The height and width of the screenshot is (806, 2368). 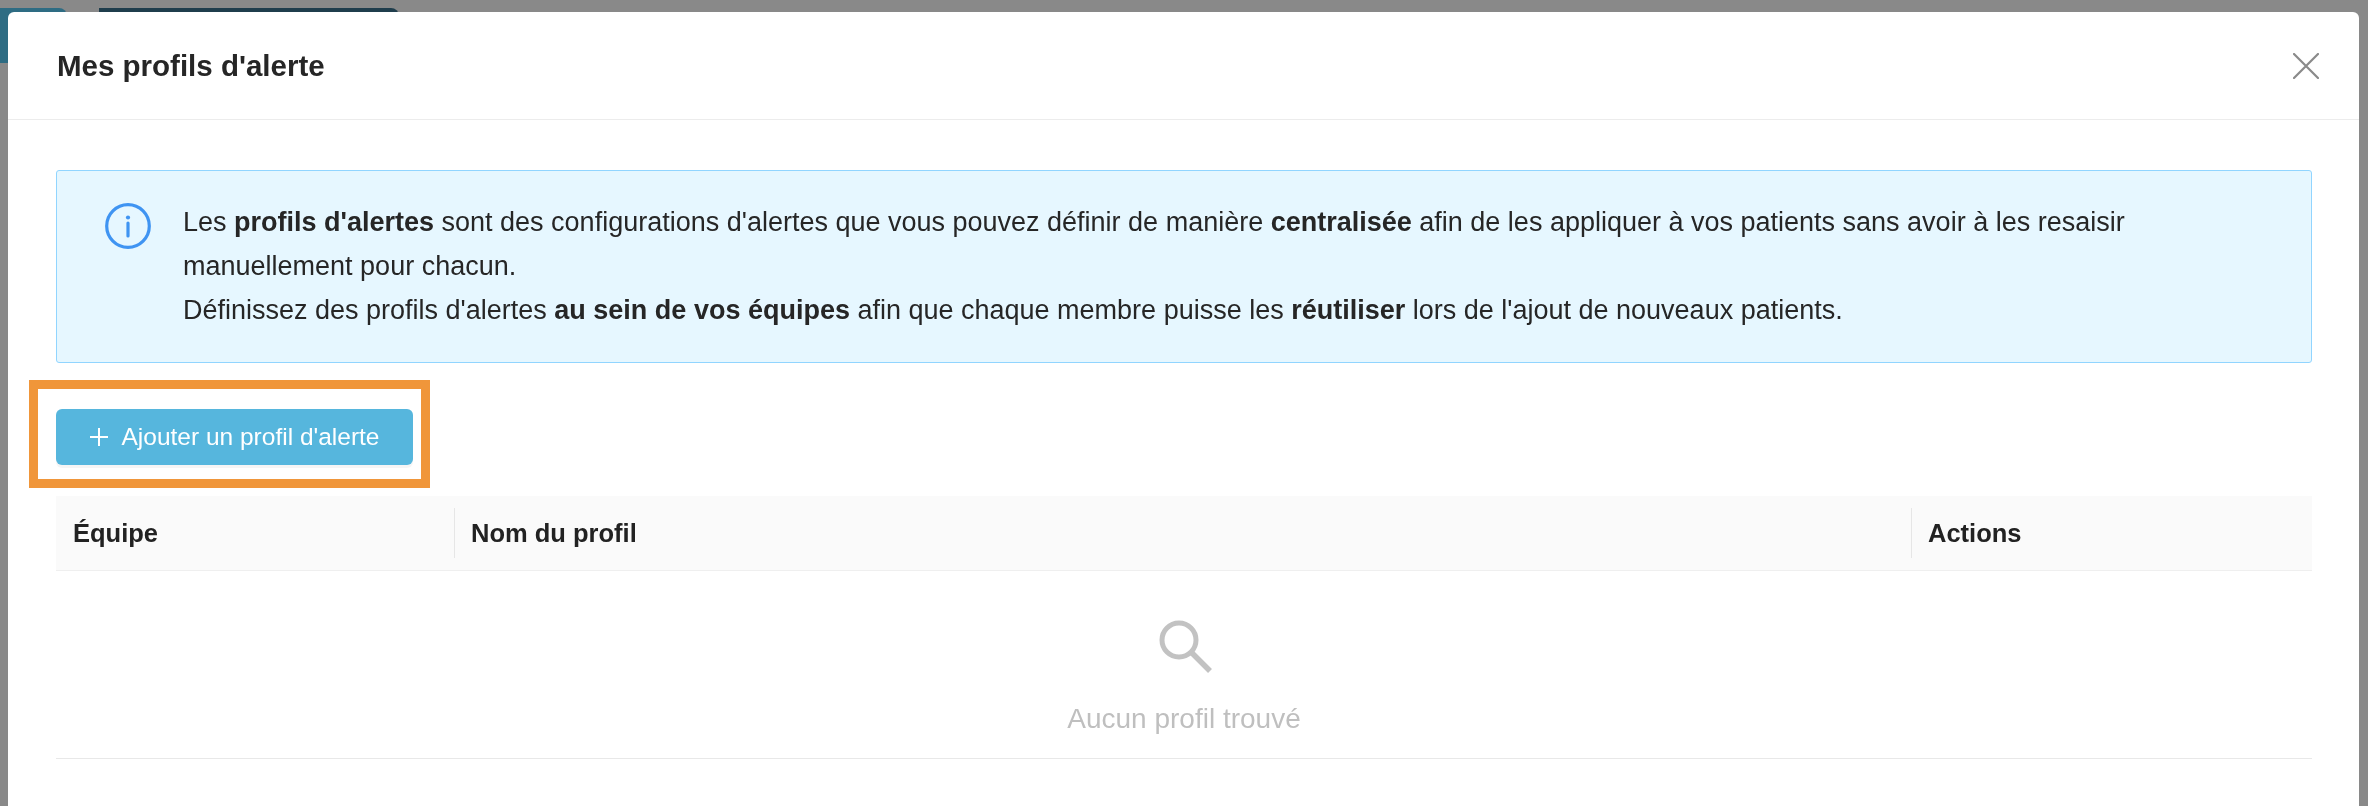 I want to click on column-header: Nom du profil, so click(x=554, y=533).